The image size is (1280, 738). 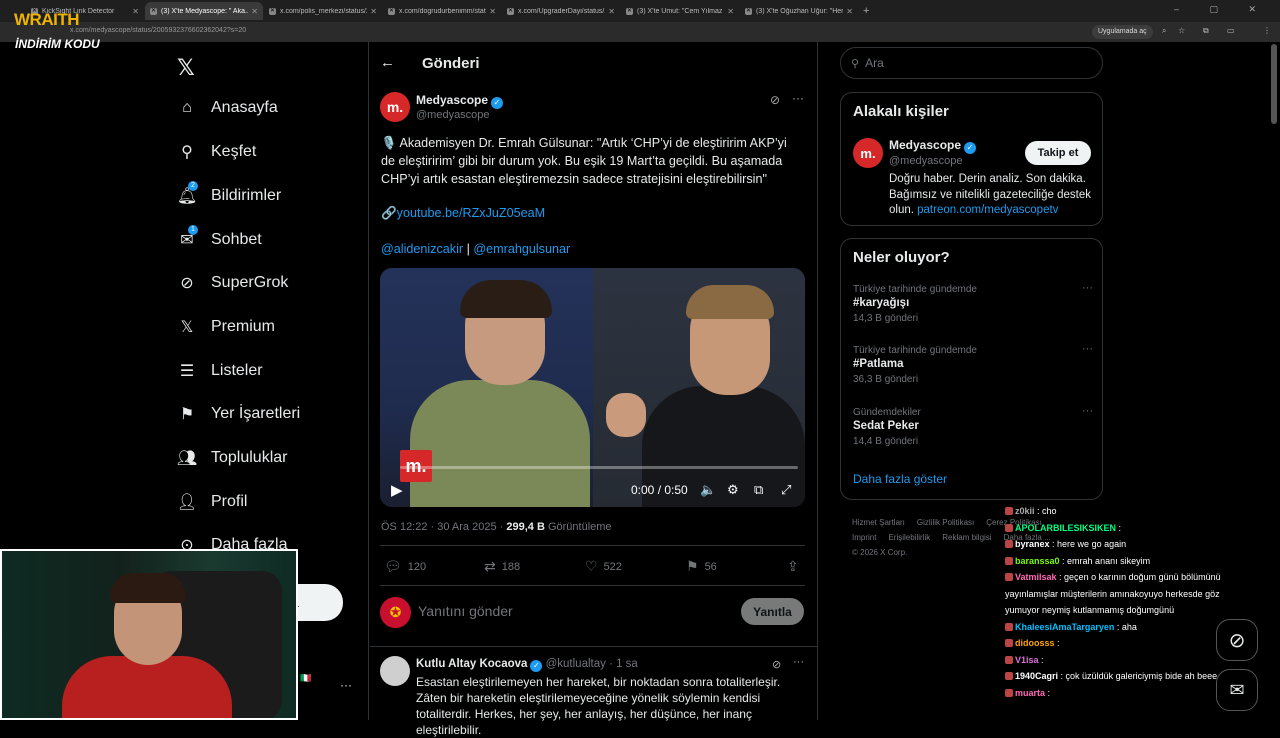 What do you see at coordinates (1206, 31) in the screenshot?
I see `extensions-icon: ⧉` at bounding box center [1206, 31].